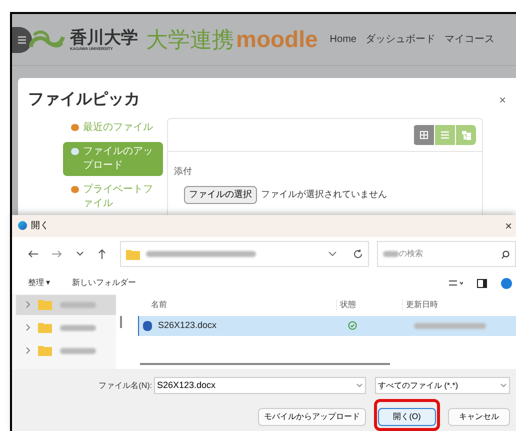 This screenshot has width=516, height=431. What do you see at coordinates (121, 322) in the screenshot?
I see `scrollbar-thumb` at bounding box center [121, 322].